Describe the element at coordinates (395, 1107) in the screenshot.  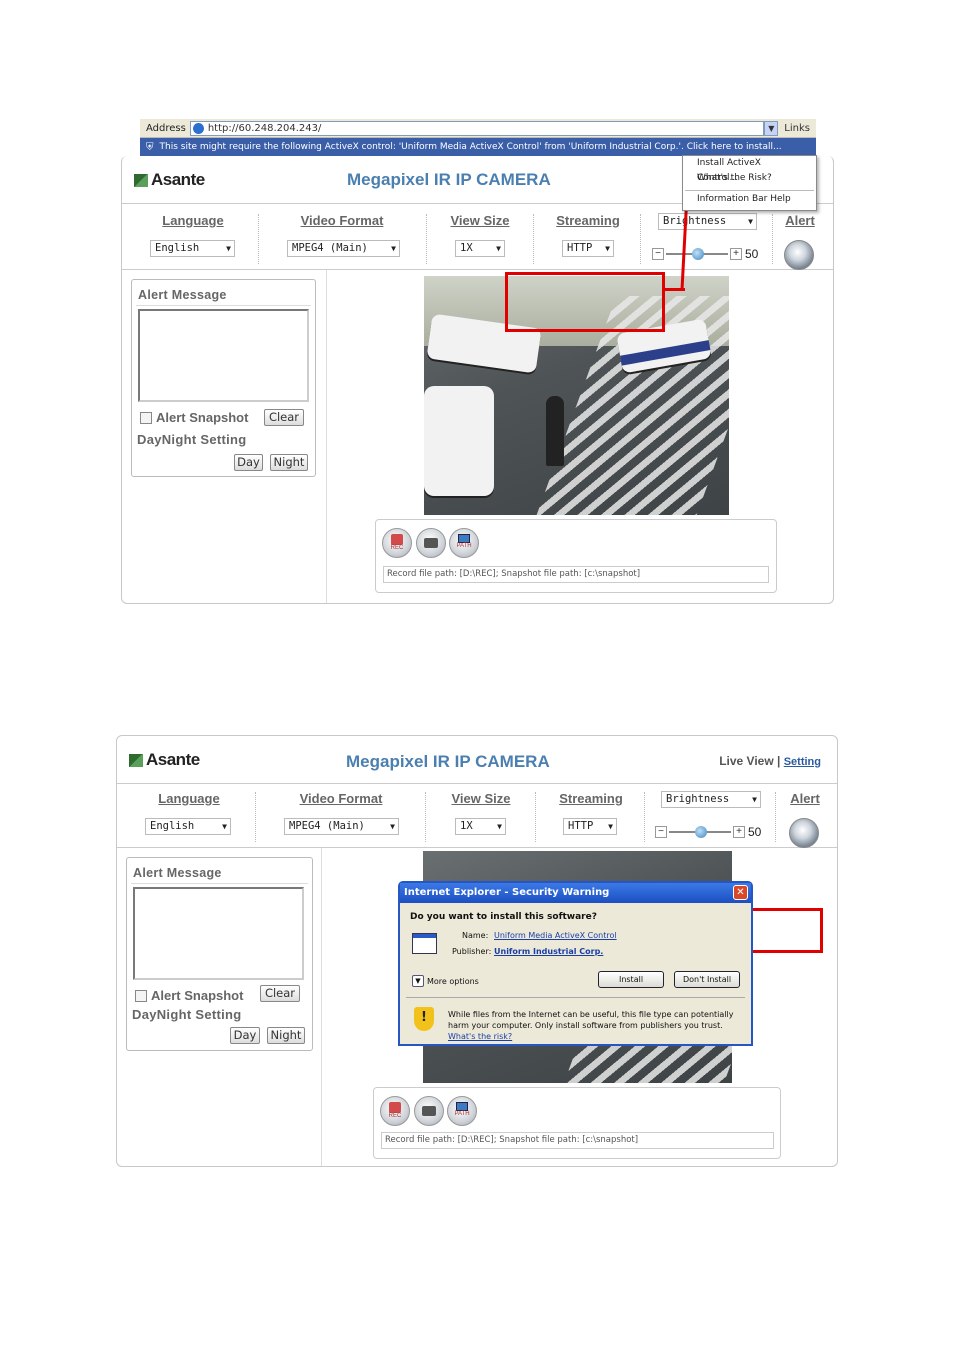
I see `record-icon` at that location.